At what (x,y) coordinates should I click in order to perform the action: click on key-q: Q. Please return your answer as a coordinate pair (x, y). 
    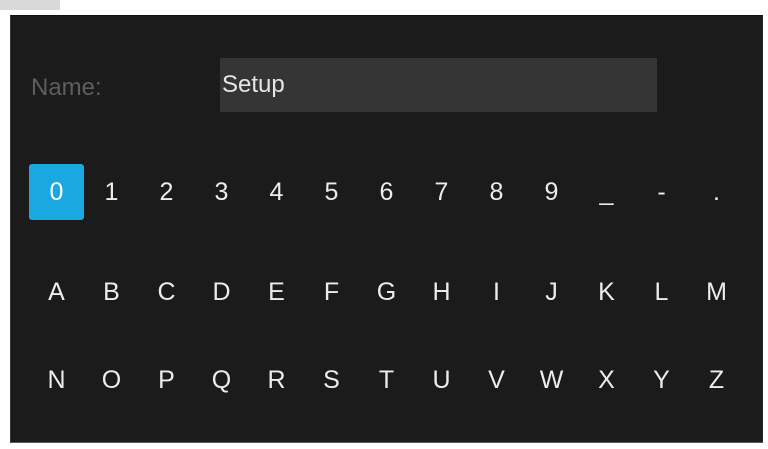
    Looking at the image, I should click on (221, 380).